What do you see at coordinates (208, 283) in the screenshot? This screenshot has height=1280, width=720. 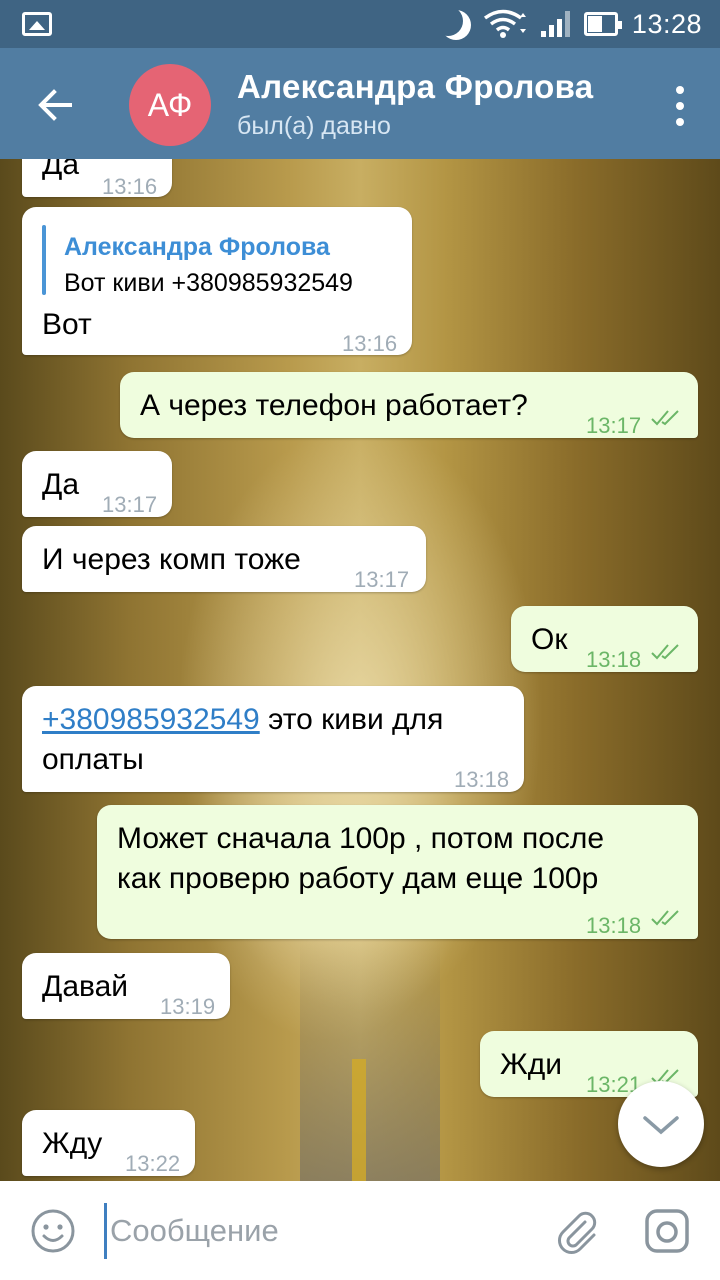 I see `reply-text: Вот киви +380985932549` at bounding box center [208, 283].